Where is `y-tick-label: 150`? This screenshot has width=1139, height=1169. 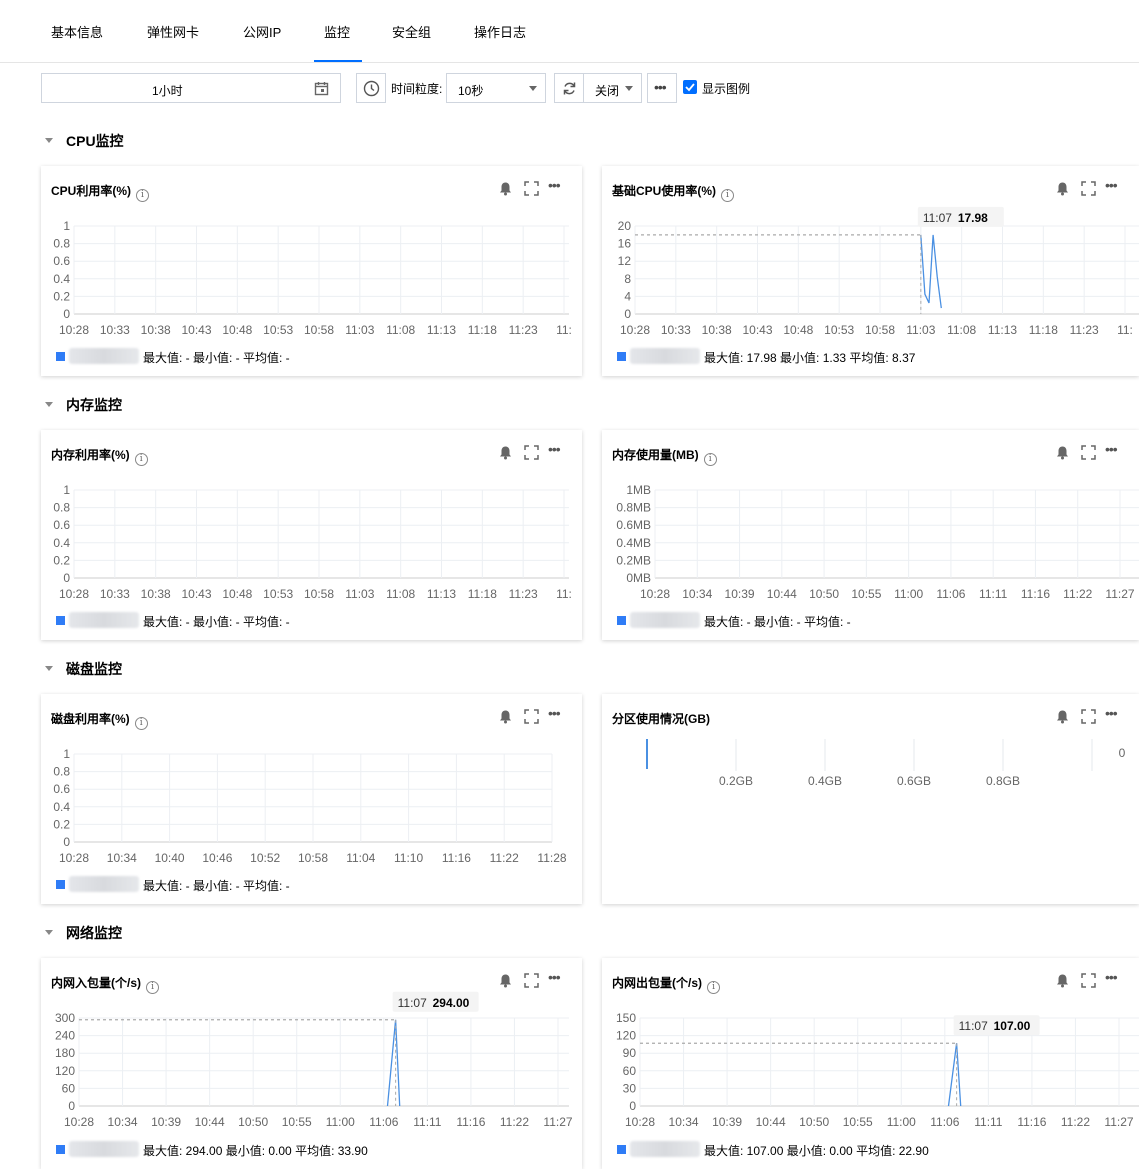 y-tick-label: 150 is located at coordinates (626, 1018).